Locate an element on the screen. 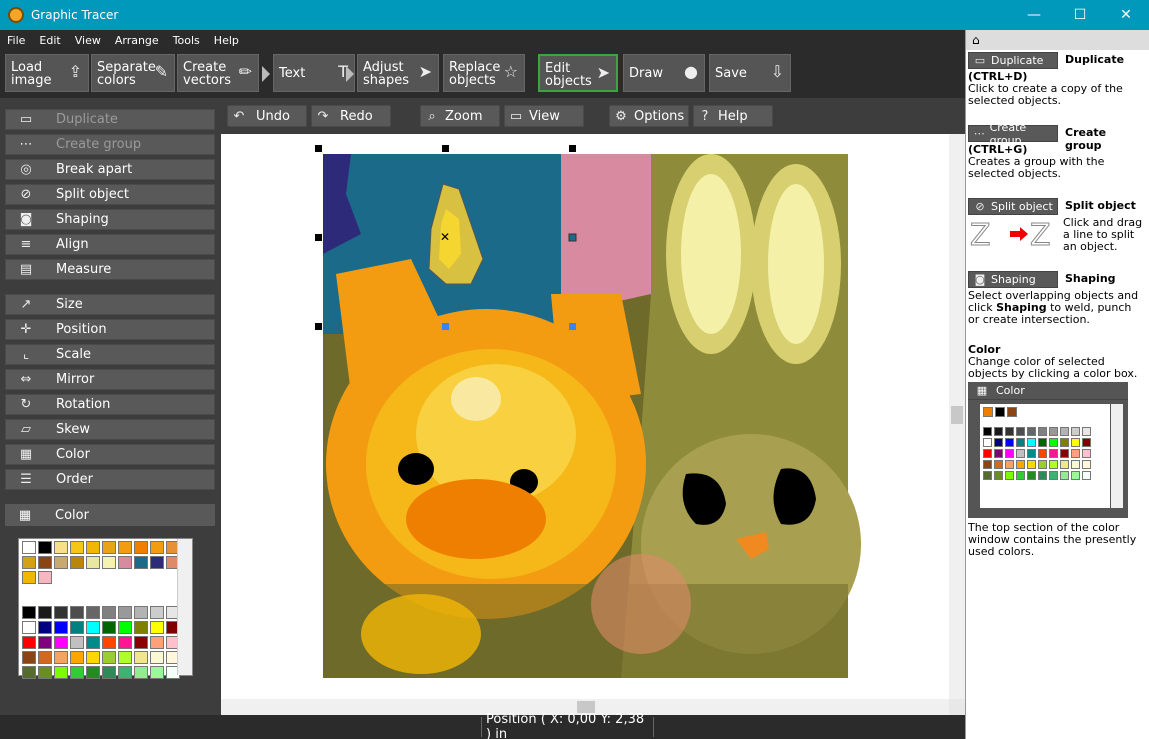 The width and height of the screenshot is (1149, 739). separate-colors-button: Separate colors ✎ is located at coordinates (133, 73).